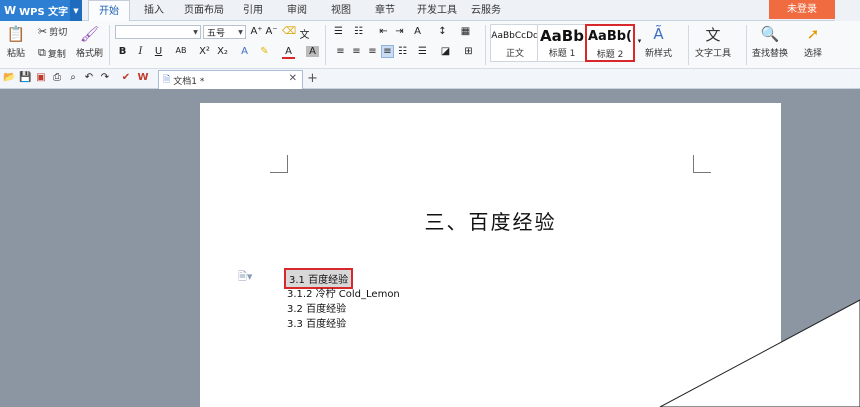  Describe the element at coordinates (158, 32) in the screenshot. I see `font-family-select: ▼` at that location.